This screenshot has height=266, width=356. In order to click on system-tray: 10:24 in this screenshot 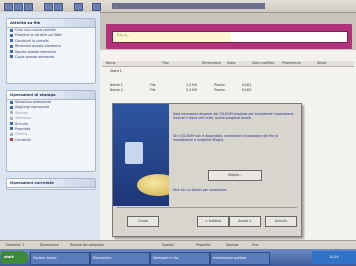, I will do `click(334, 257)`.